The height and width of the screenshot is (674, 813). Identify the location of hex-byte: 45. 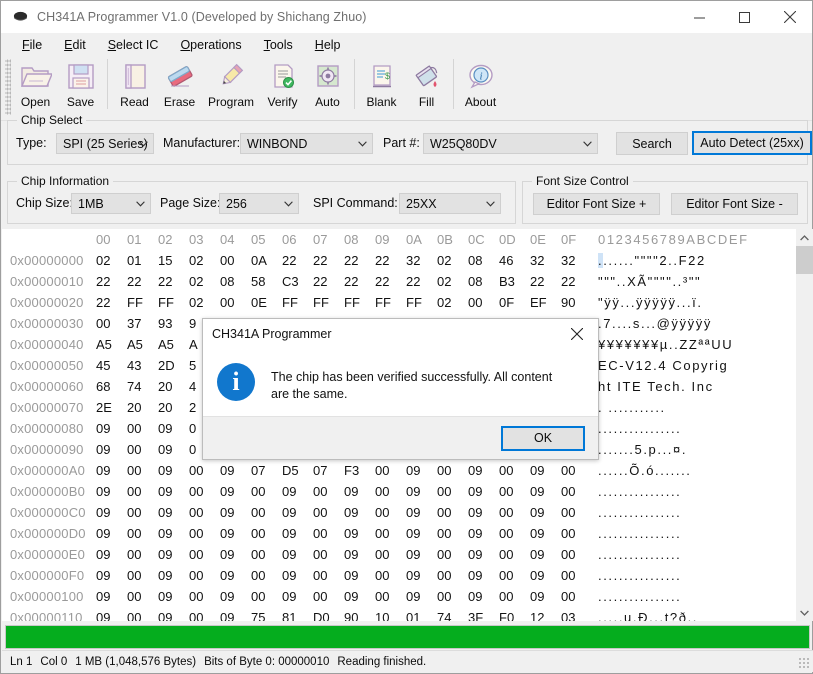
(111, 365).